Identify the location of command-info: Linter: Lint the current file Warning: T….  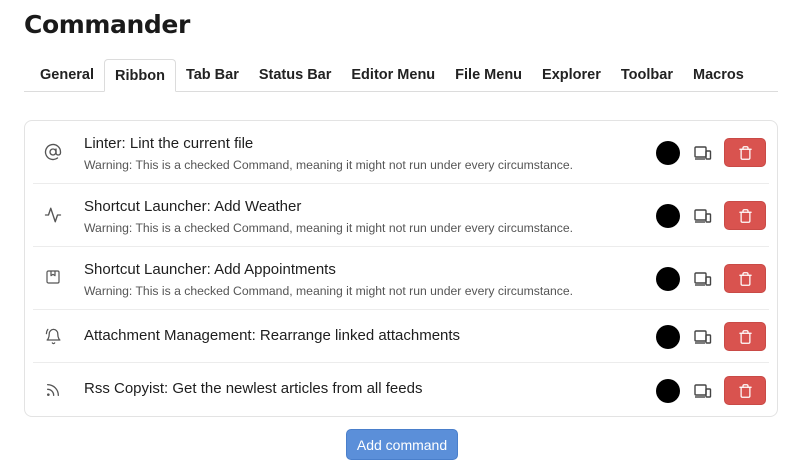
(328, 153).